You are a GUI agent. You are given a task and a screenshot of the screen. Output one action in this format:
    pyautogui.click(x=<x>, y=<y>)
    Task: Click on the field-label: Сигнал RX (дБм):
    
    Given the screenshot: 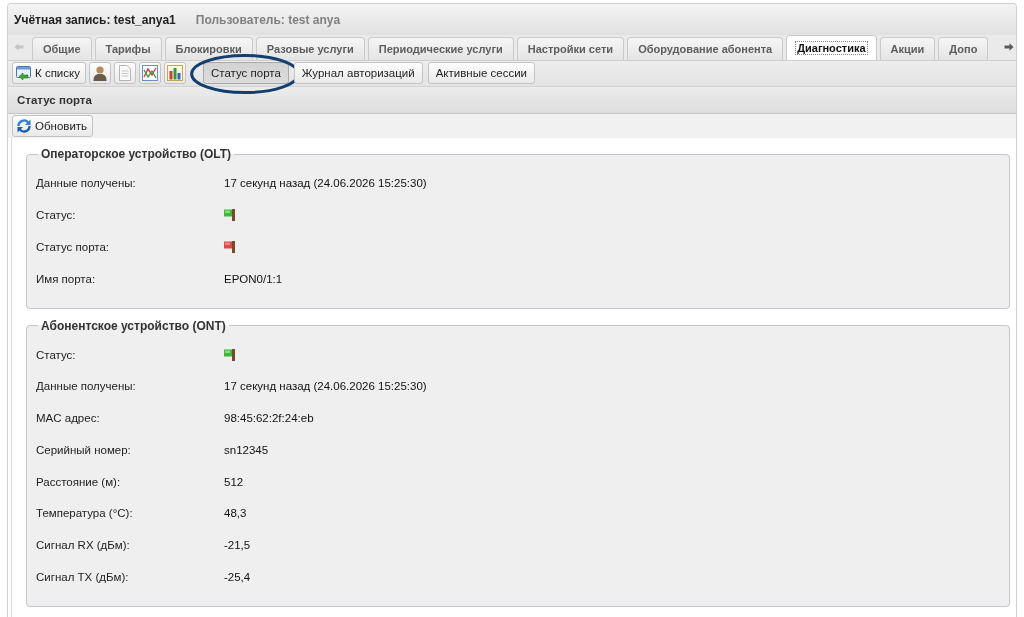 What is the action you would take?
    pyautogui.click(x=83, y=545)
    